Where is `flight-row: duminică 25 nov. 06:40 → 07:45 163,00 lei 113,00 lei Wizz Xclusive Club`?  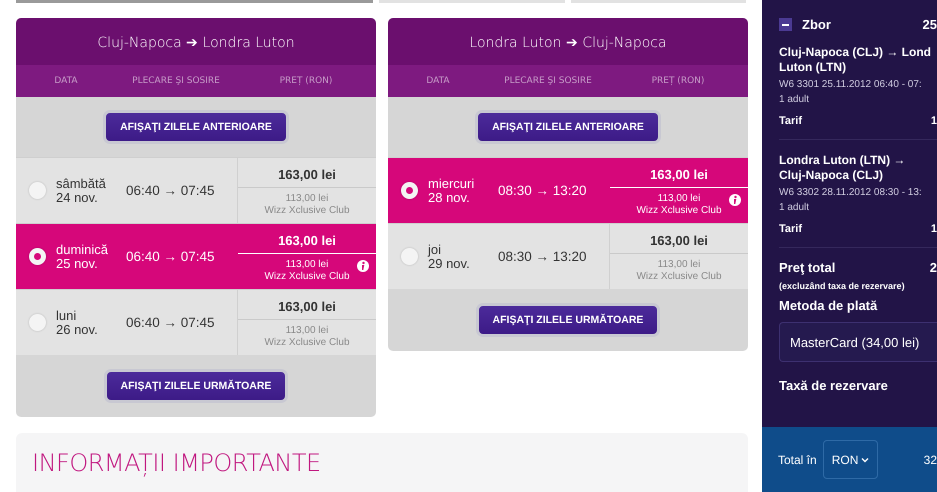 flight-row: duminică 25 nov. 06:40 → 07:45 163,00 lei 113,00 lei Wizz Xclusive Club is located at coordinates (196, 256).